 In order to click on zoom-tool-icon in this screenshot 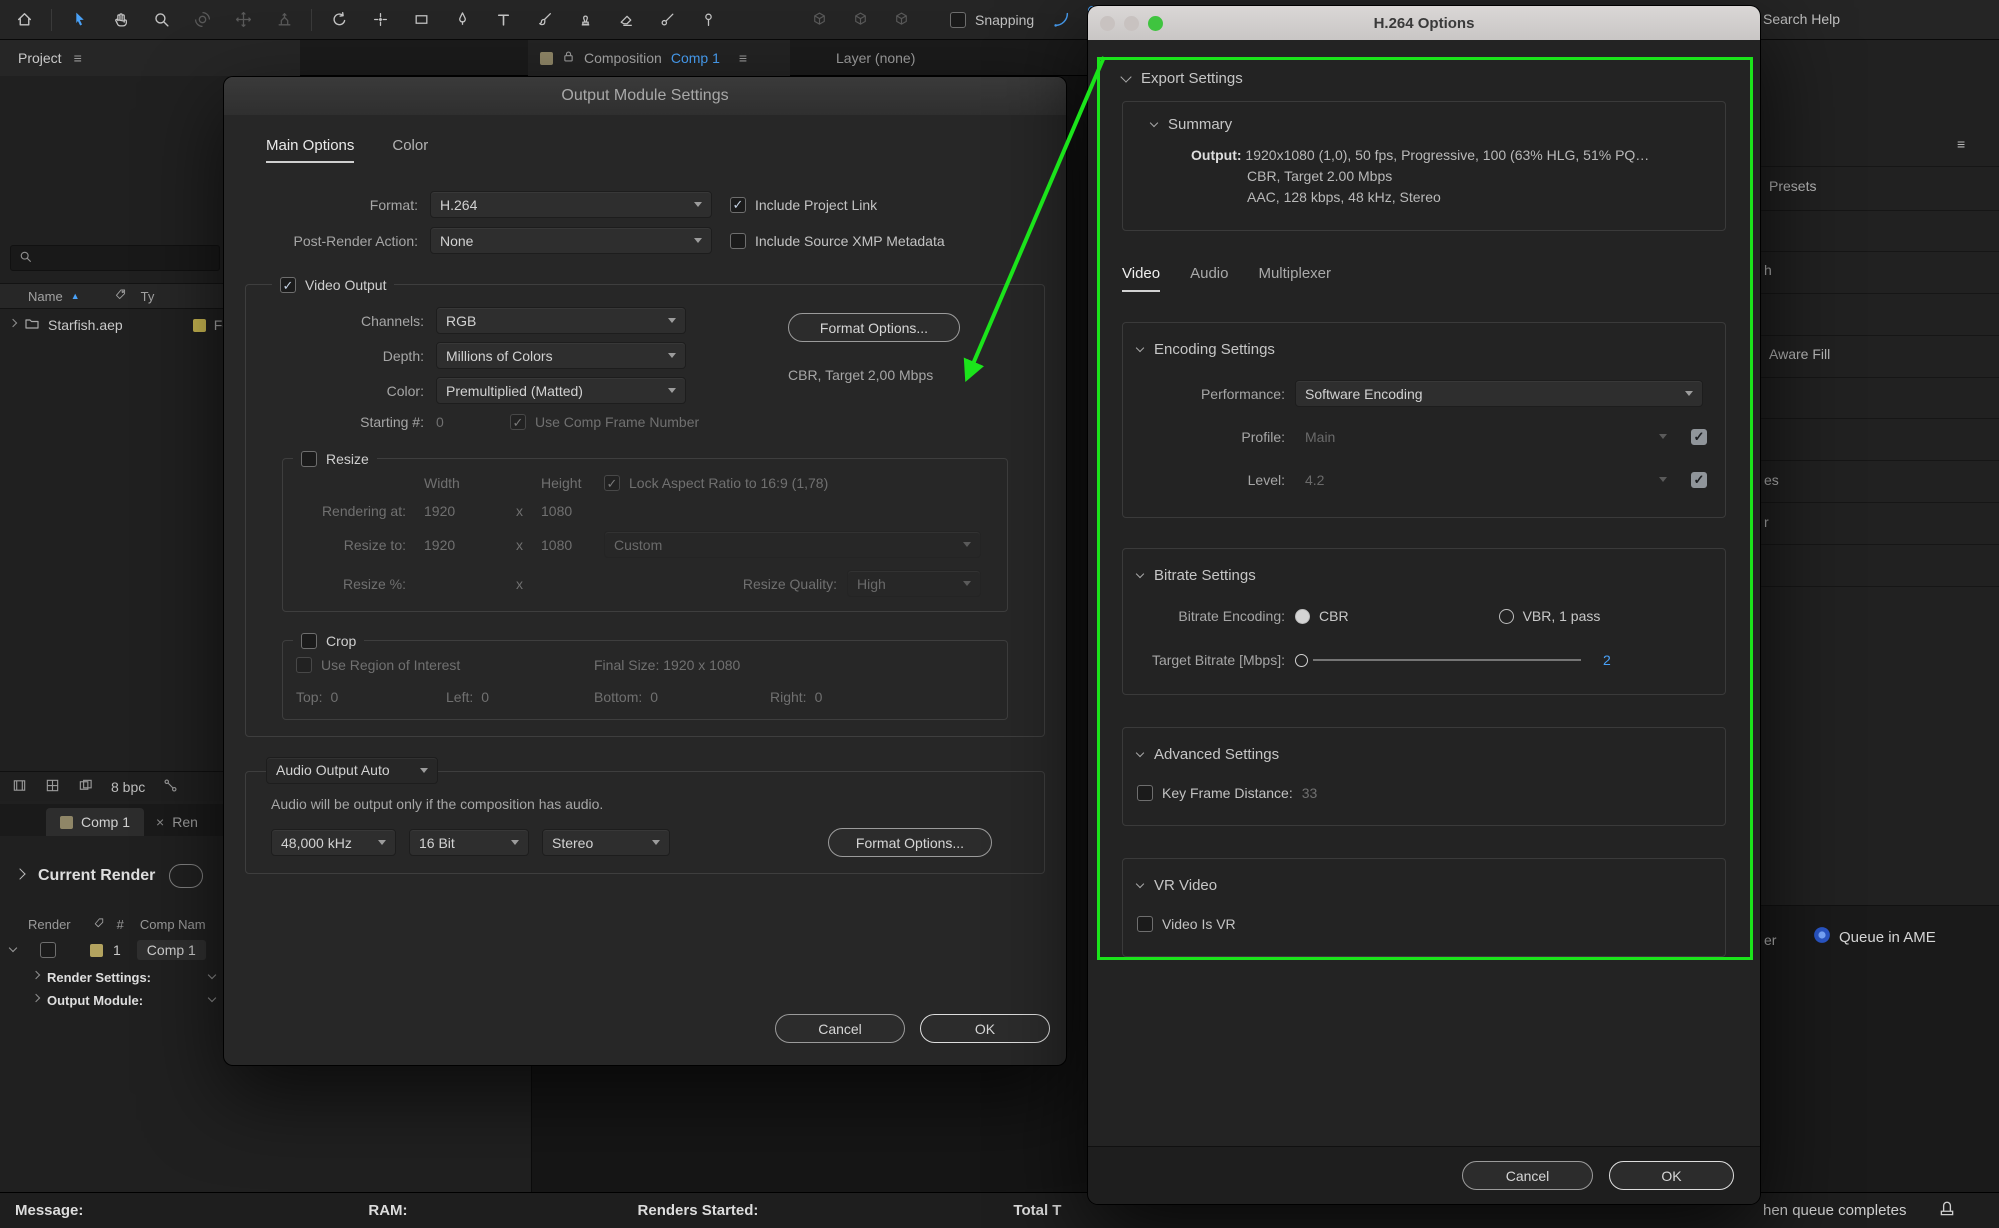, I will do `click(161, 20)`.